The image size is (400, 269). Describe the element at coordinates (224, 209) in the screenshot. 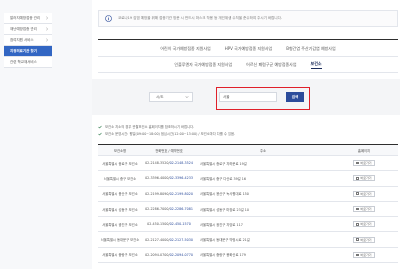

I see `cell-address: 서울특별시 성동구 마장로 23길 10` at that location.